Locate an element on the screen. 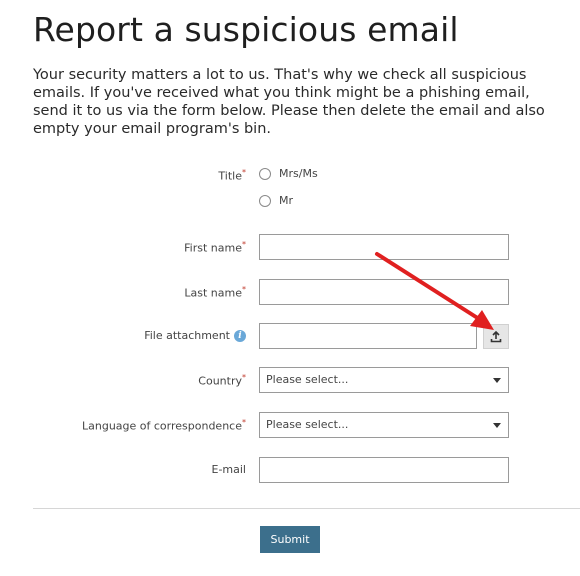 The image size is (580, 576). annotation-arrow is located at coordinates (434, 291).